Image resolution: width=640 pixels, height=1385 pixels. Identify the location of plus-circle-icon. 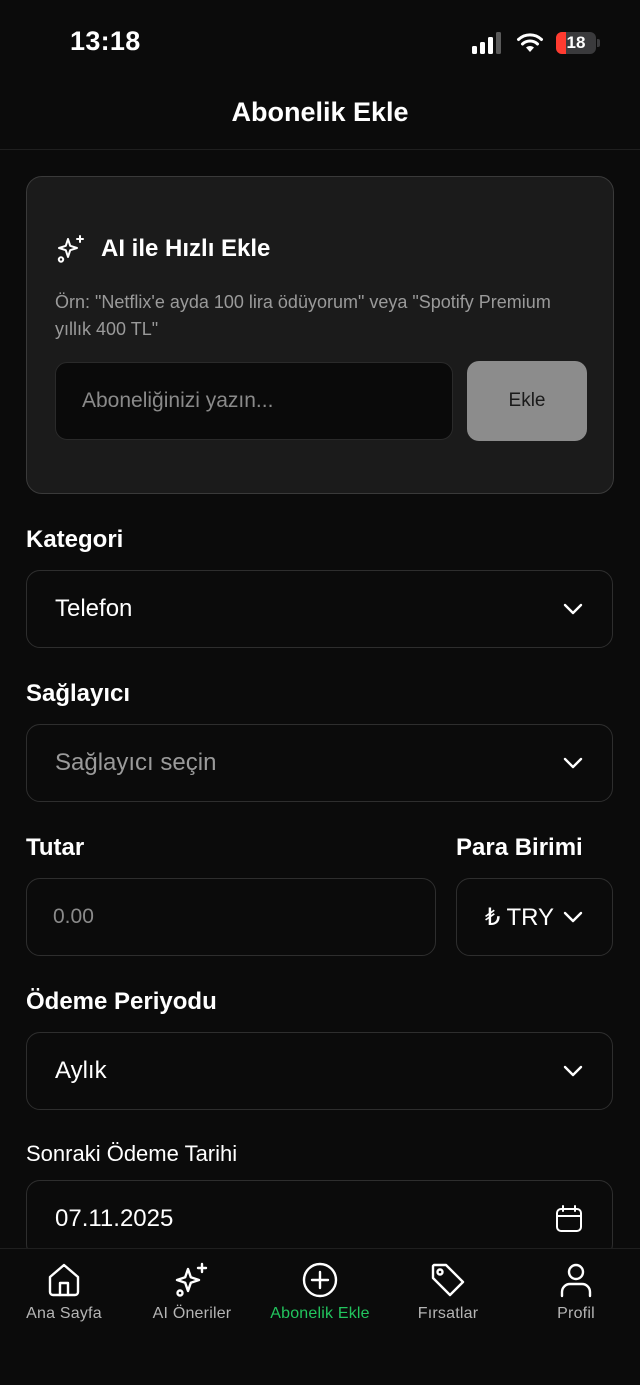
(320, 1280).